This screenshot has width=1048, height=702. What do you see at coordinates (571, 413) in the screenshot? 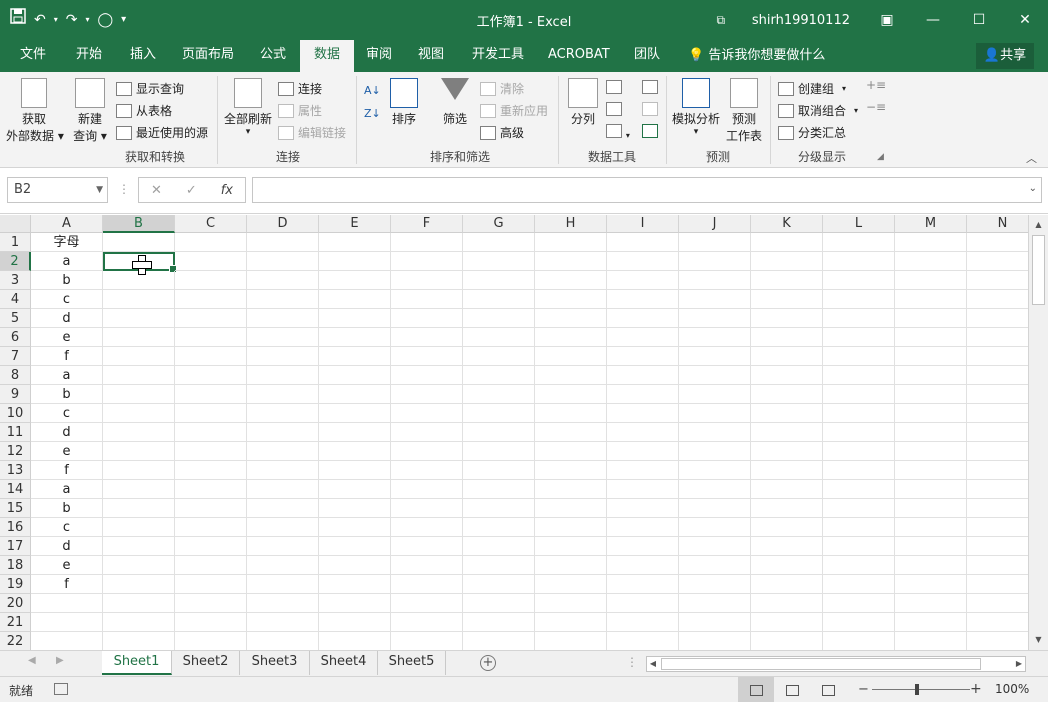
I see `cell-h10` at bounding box center [571, 413].